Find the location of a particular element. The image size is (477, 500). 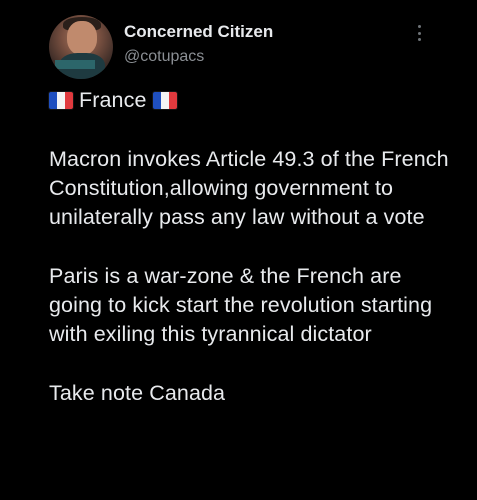

avatar is located at coordinates (81, 47).